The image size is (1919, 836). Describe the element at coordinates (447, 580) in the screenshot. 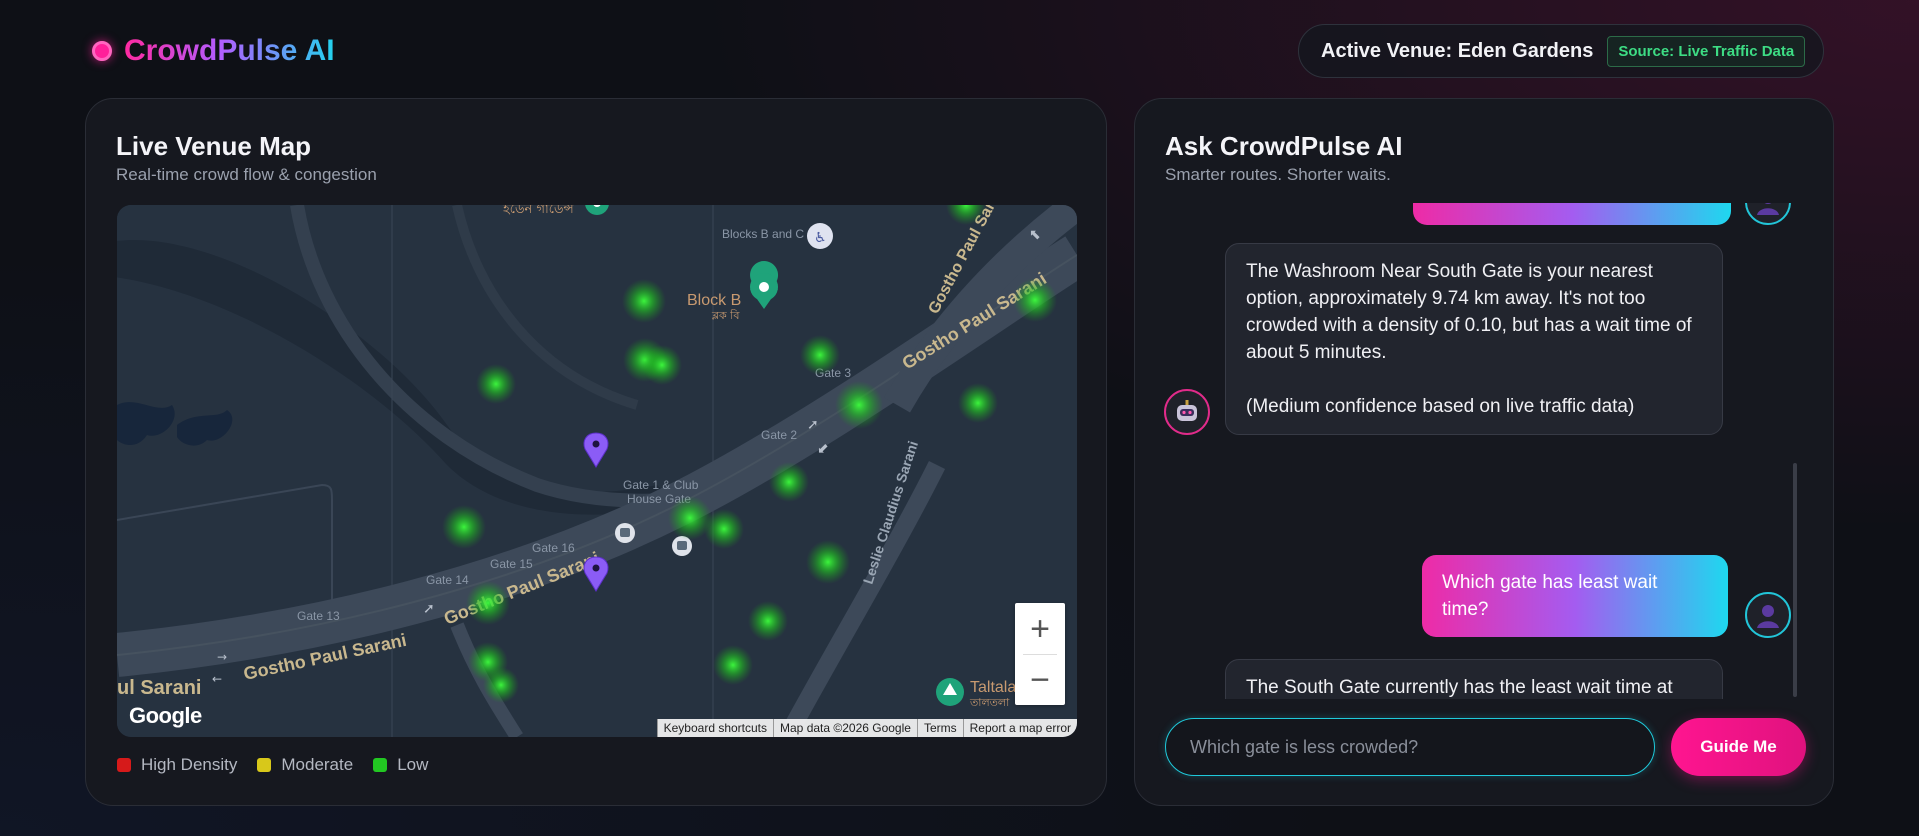

I see `map-label-gate: Gate 14` at that location.